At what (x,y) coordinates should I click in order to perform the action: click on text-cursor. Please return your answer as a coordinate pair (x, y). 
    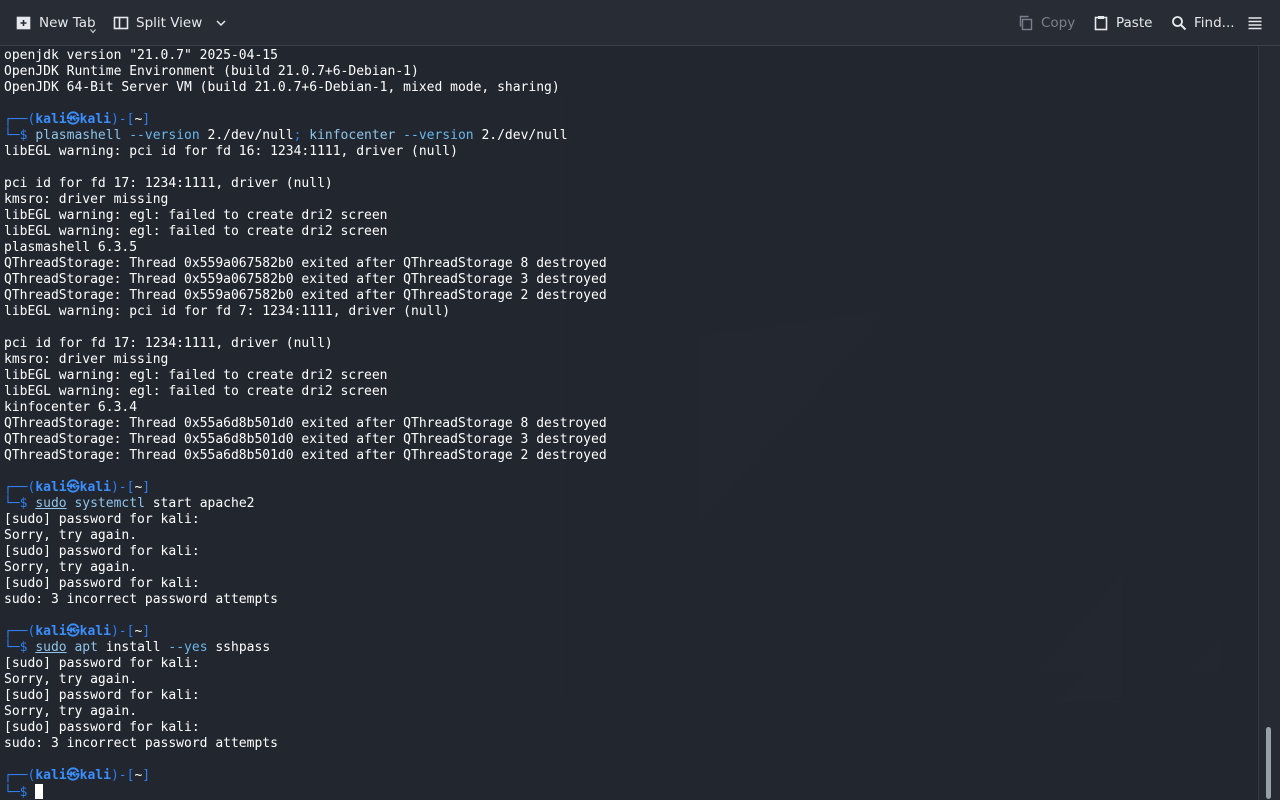
    Looking at the image, I should click on (39, 791).